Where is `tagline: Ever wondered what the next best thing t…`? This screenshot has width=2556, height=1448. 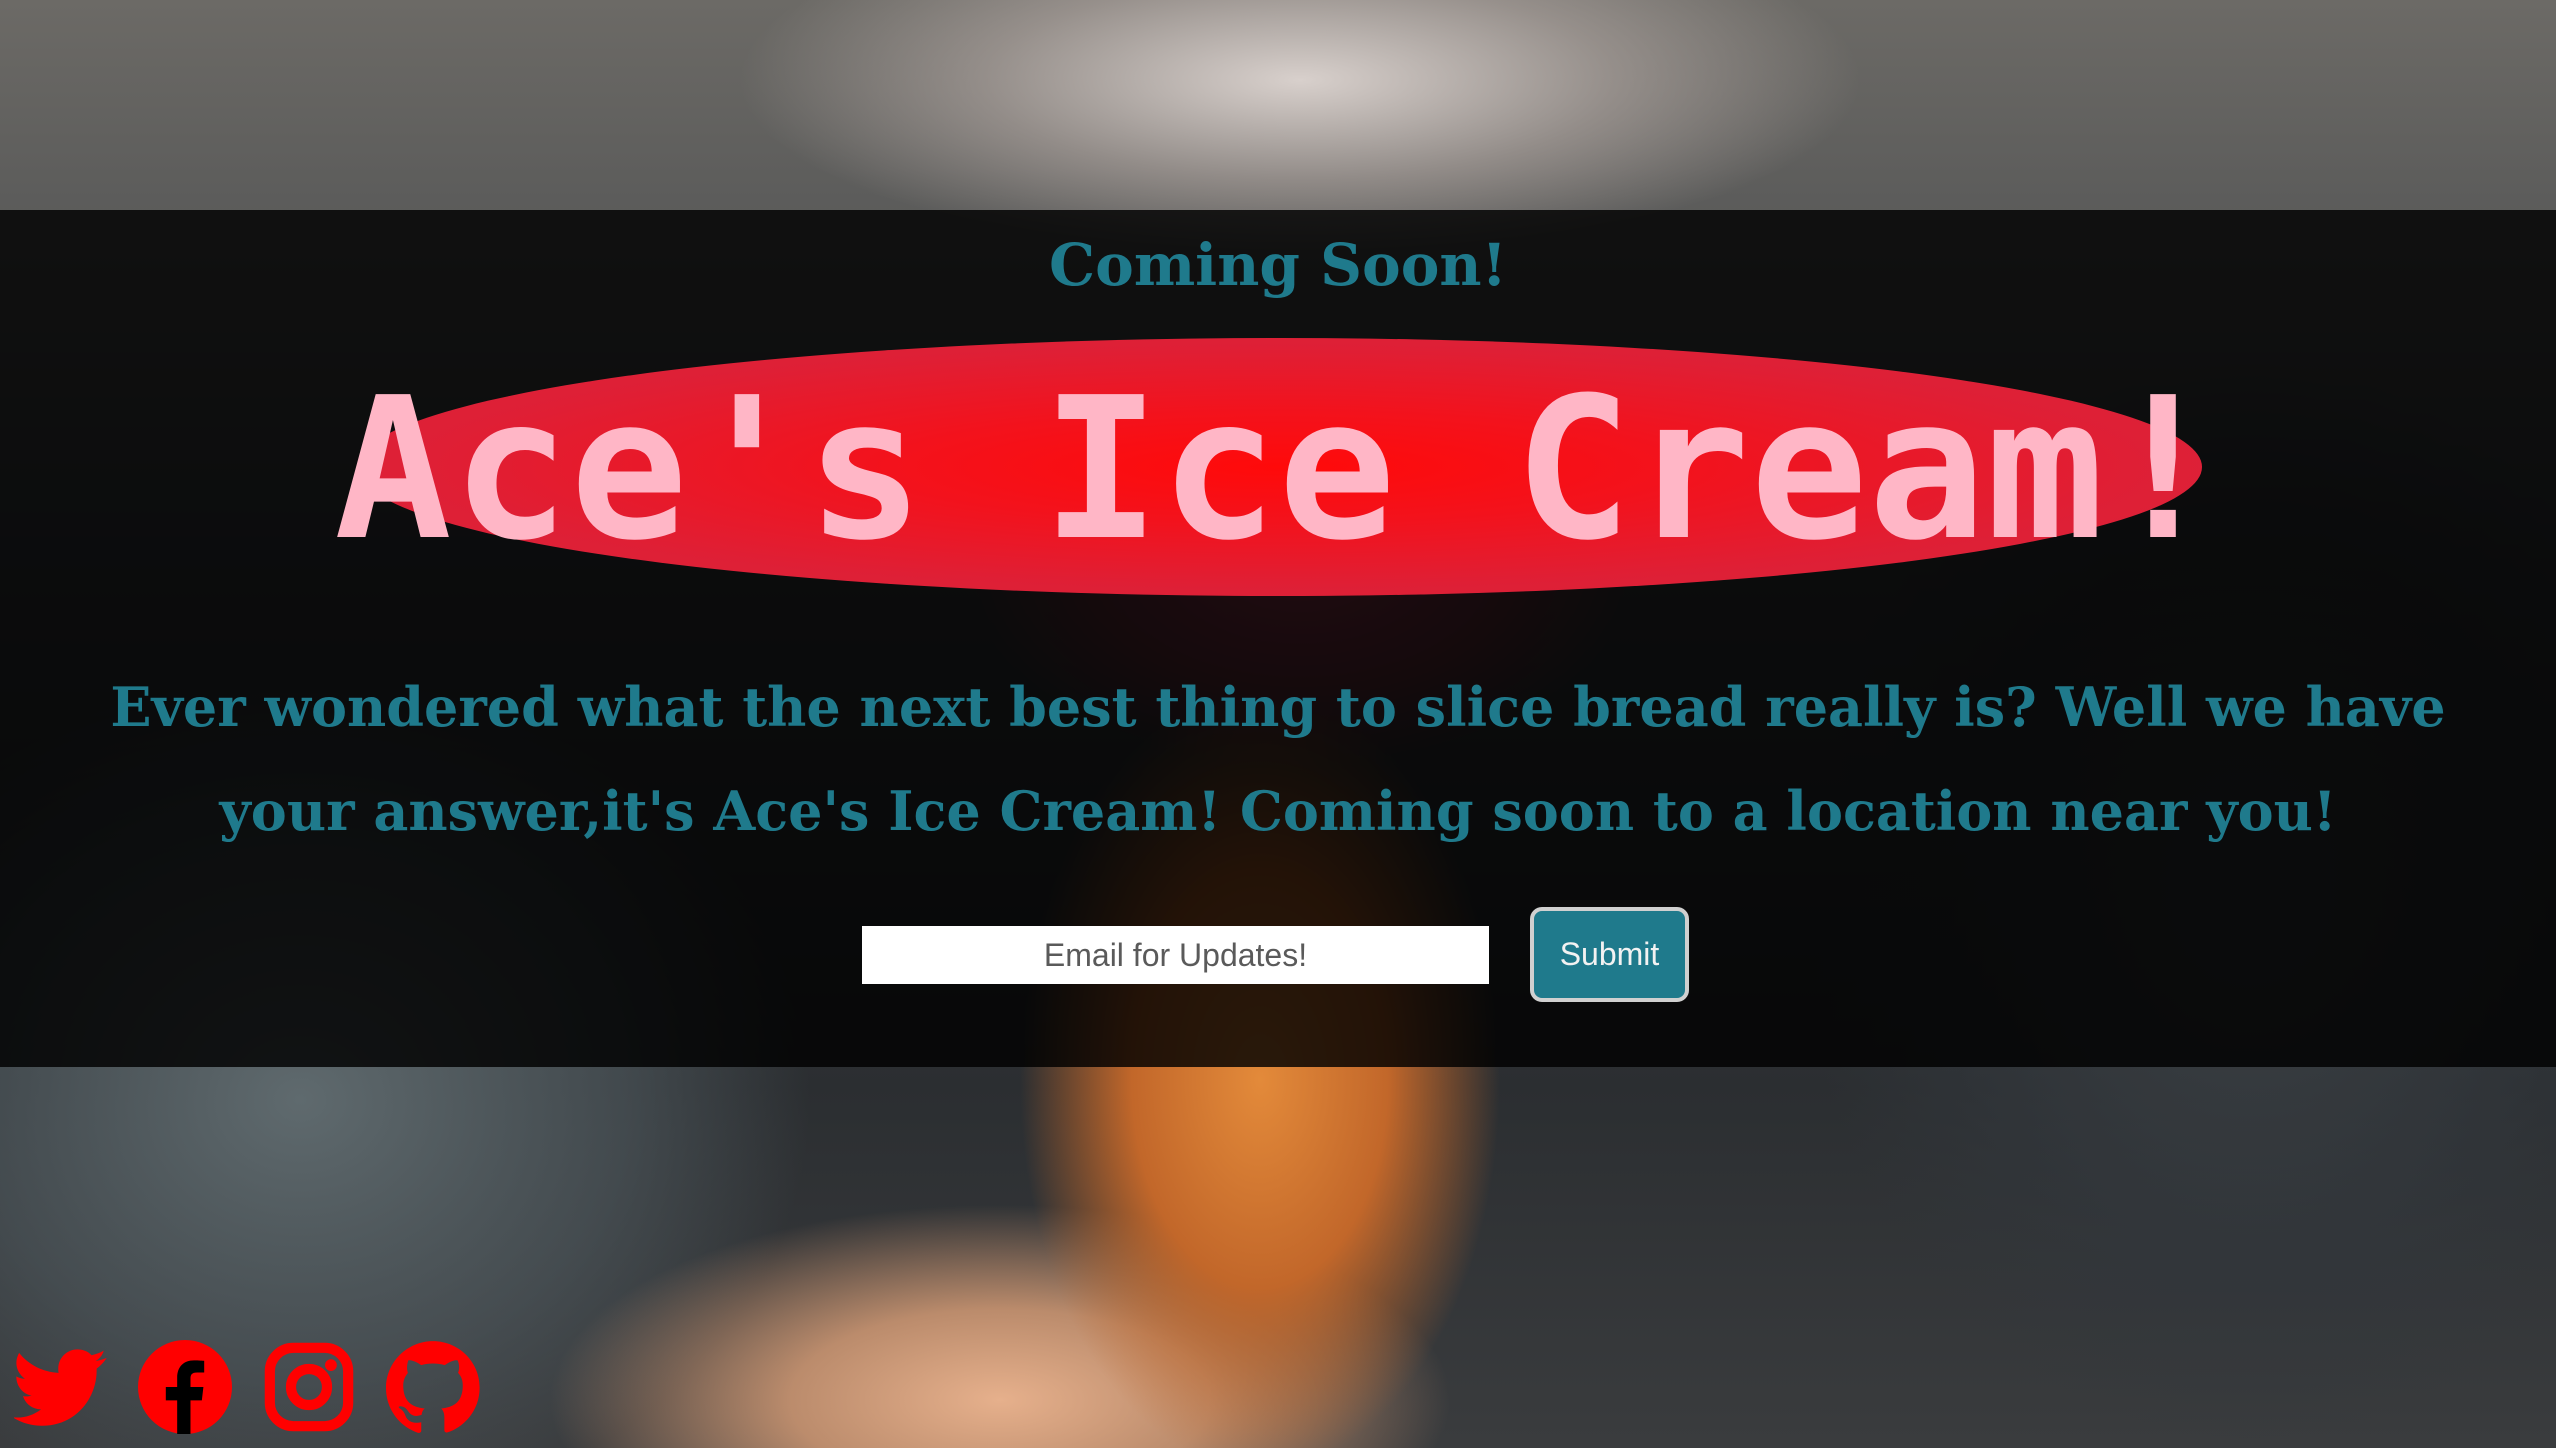 tagline: Ever wondered what the next best thing t… is located at coordinates (1278, 759).